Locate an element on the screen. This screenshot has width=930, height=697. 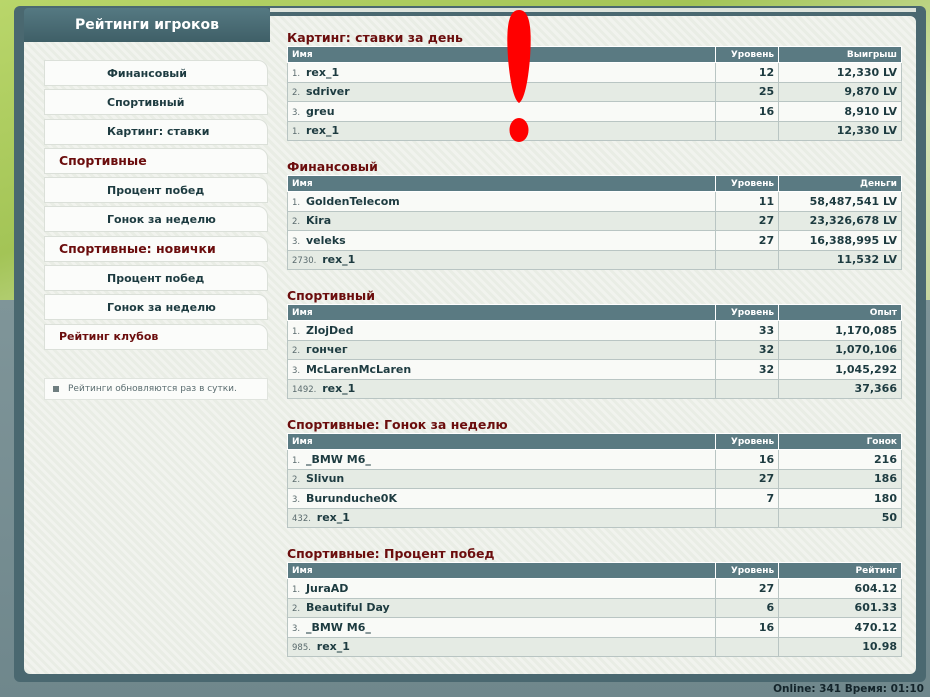
table-row: 1. rex_1 12 12,330 LV is located at coordinates (594, 72).